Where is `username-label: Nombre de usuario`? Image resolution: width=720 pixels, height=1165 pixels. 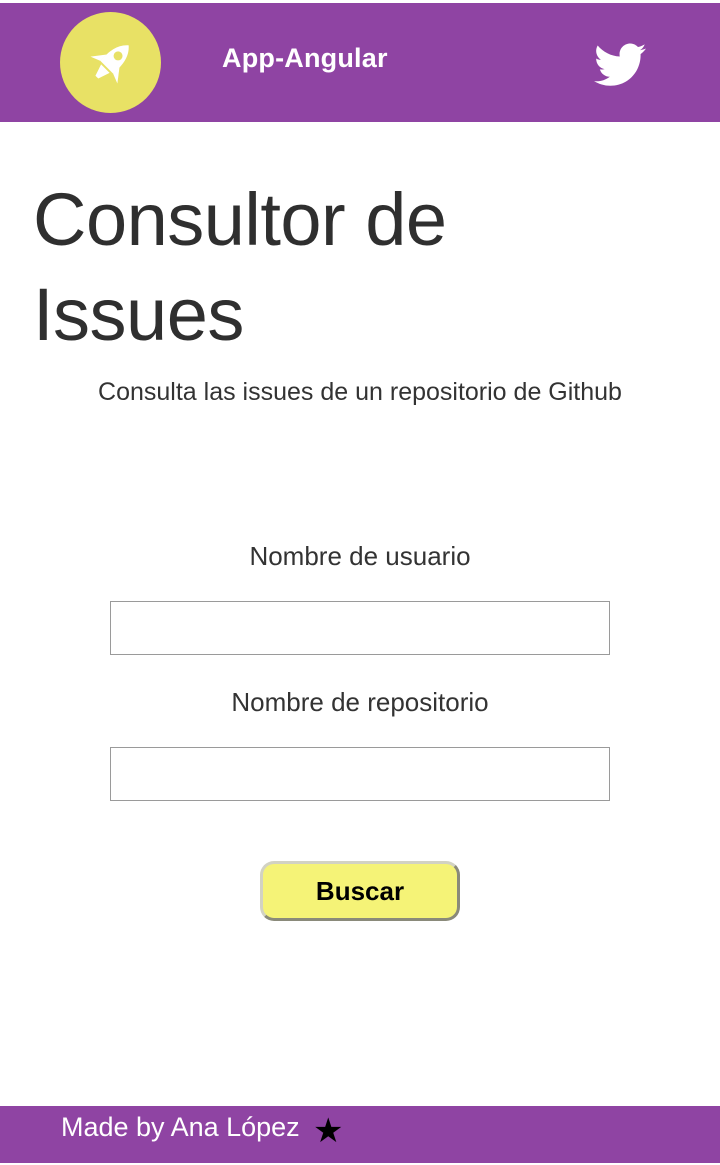
username-label: Nombre de usuario is located at coordinates (360, 556).